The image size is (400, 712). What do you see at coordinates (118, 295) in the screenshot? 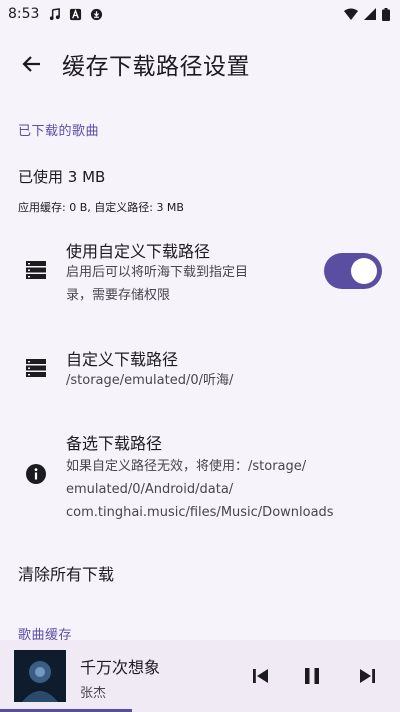
I see `custom-path-toggle-subtitle-line2: 录，需要存储权限` at bounding box center [118, 295].